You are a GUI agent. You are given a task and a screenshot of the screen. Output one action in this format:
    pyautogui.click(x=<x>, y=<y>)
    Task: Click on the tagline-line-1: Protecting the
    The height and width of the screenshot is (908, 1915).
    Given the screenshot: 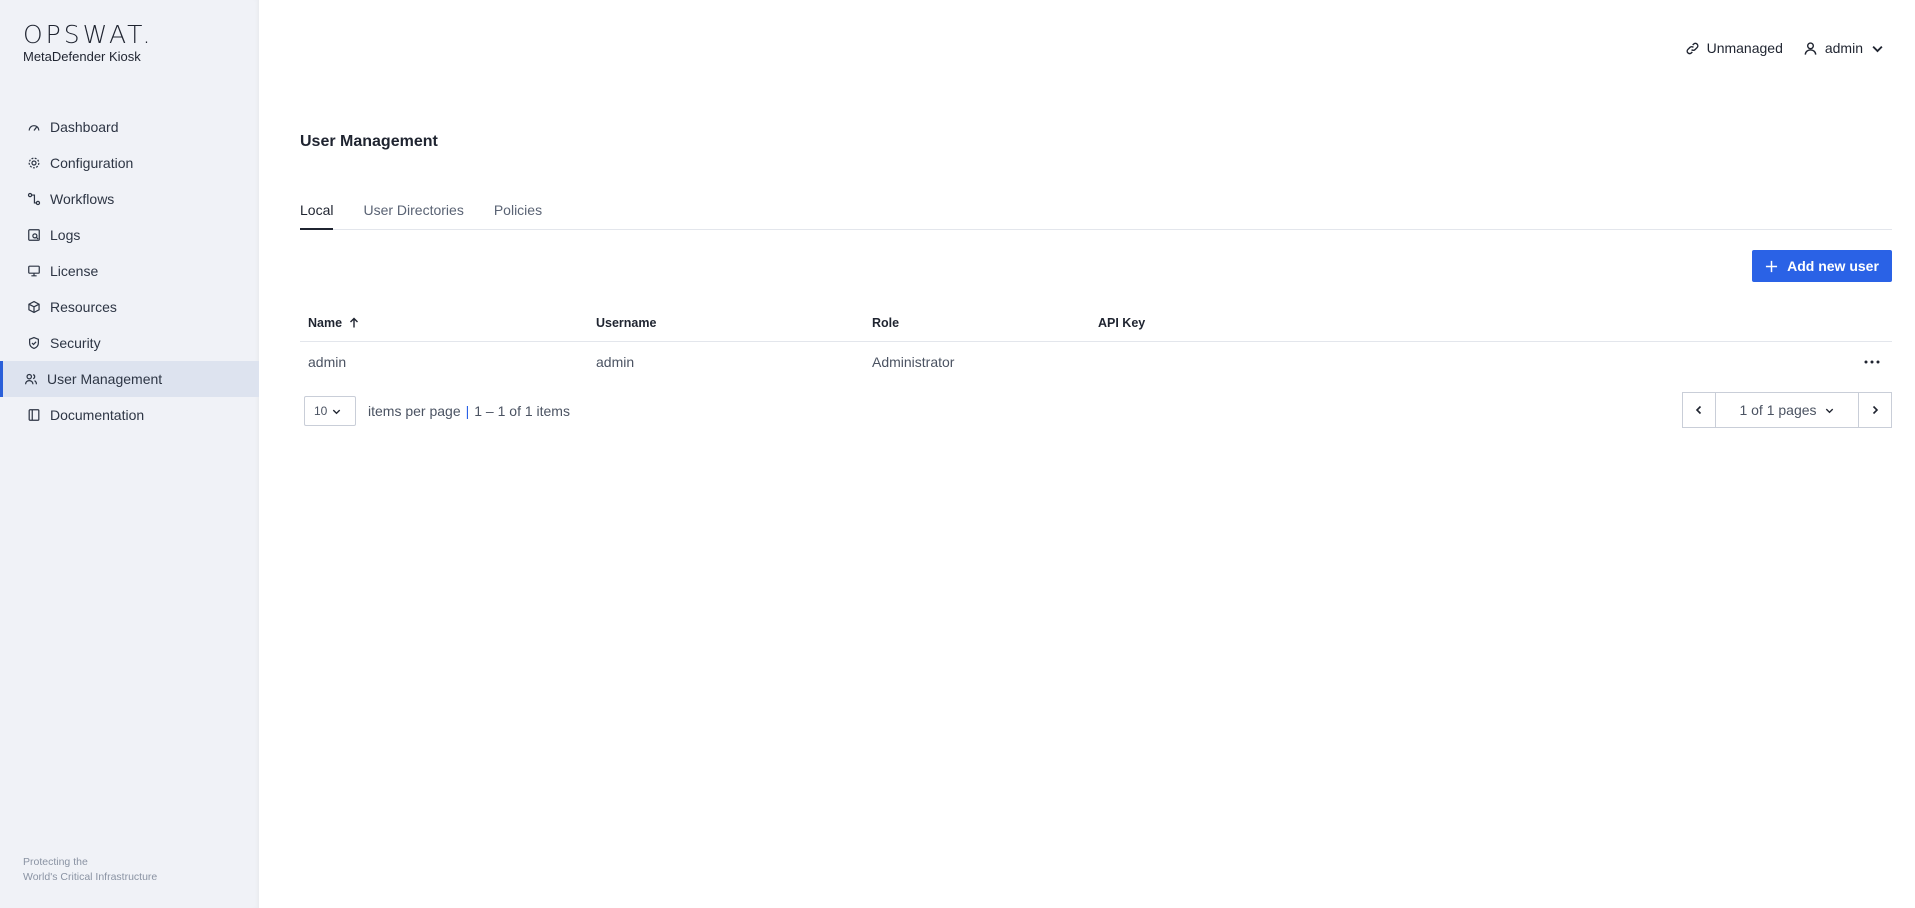 What is the action you would take?
    pyautogui.click(x=55, y=862)
    